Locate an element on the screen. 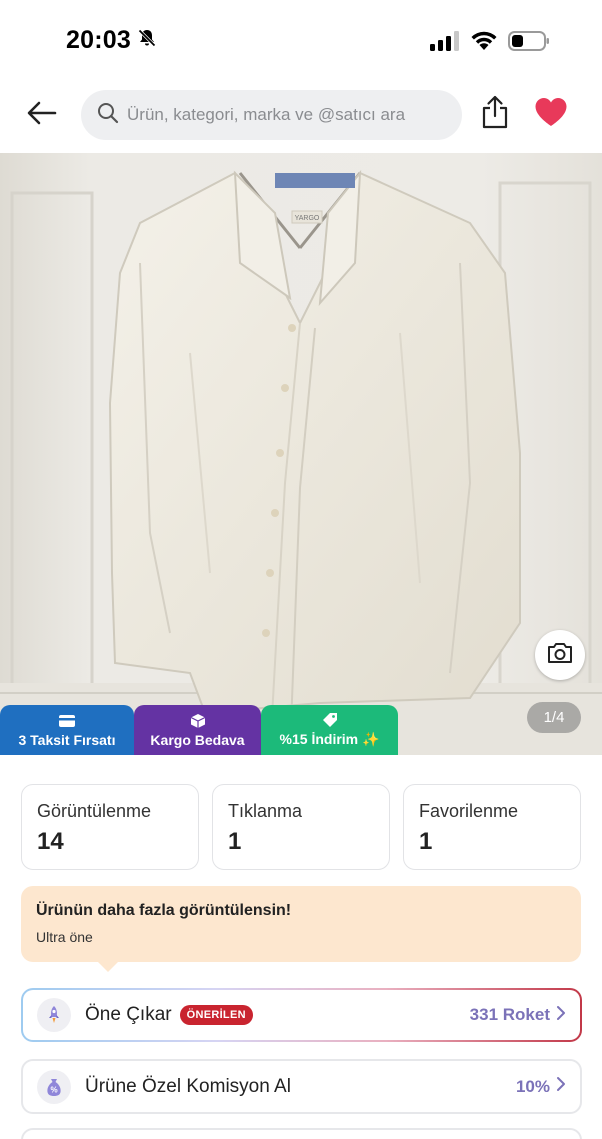 This screenshot has width=602, height=1139. commission-label: Ürüne Özel Komisyon Al is located at coordinates (188, 1086).